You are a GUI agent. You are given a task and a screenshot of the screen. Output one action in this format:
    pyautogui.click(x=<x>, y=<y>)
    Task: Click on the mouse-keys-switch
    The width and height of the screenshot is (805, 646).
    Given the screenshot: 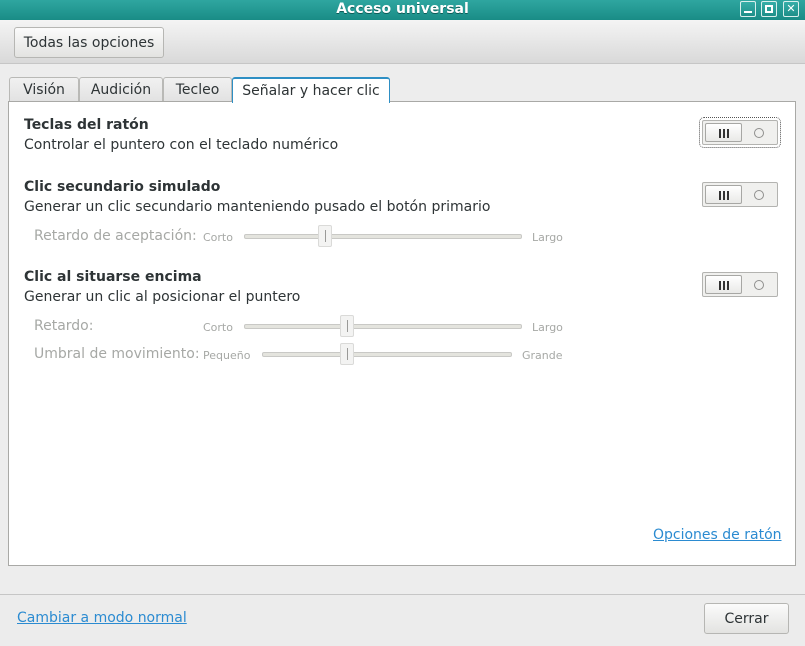 What is the action you would take?
    pyautogui.click(x=740, y=132)
    